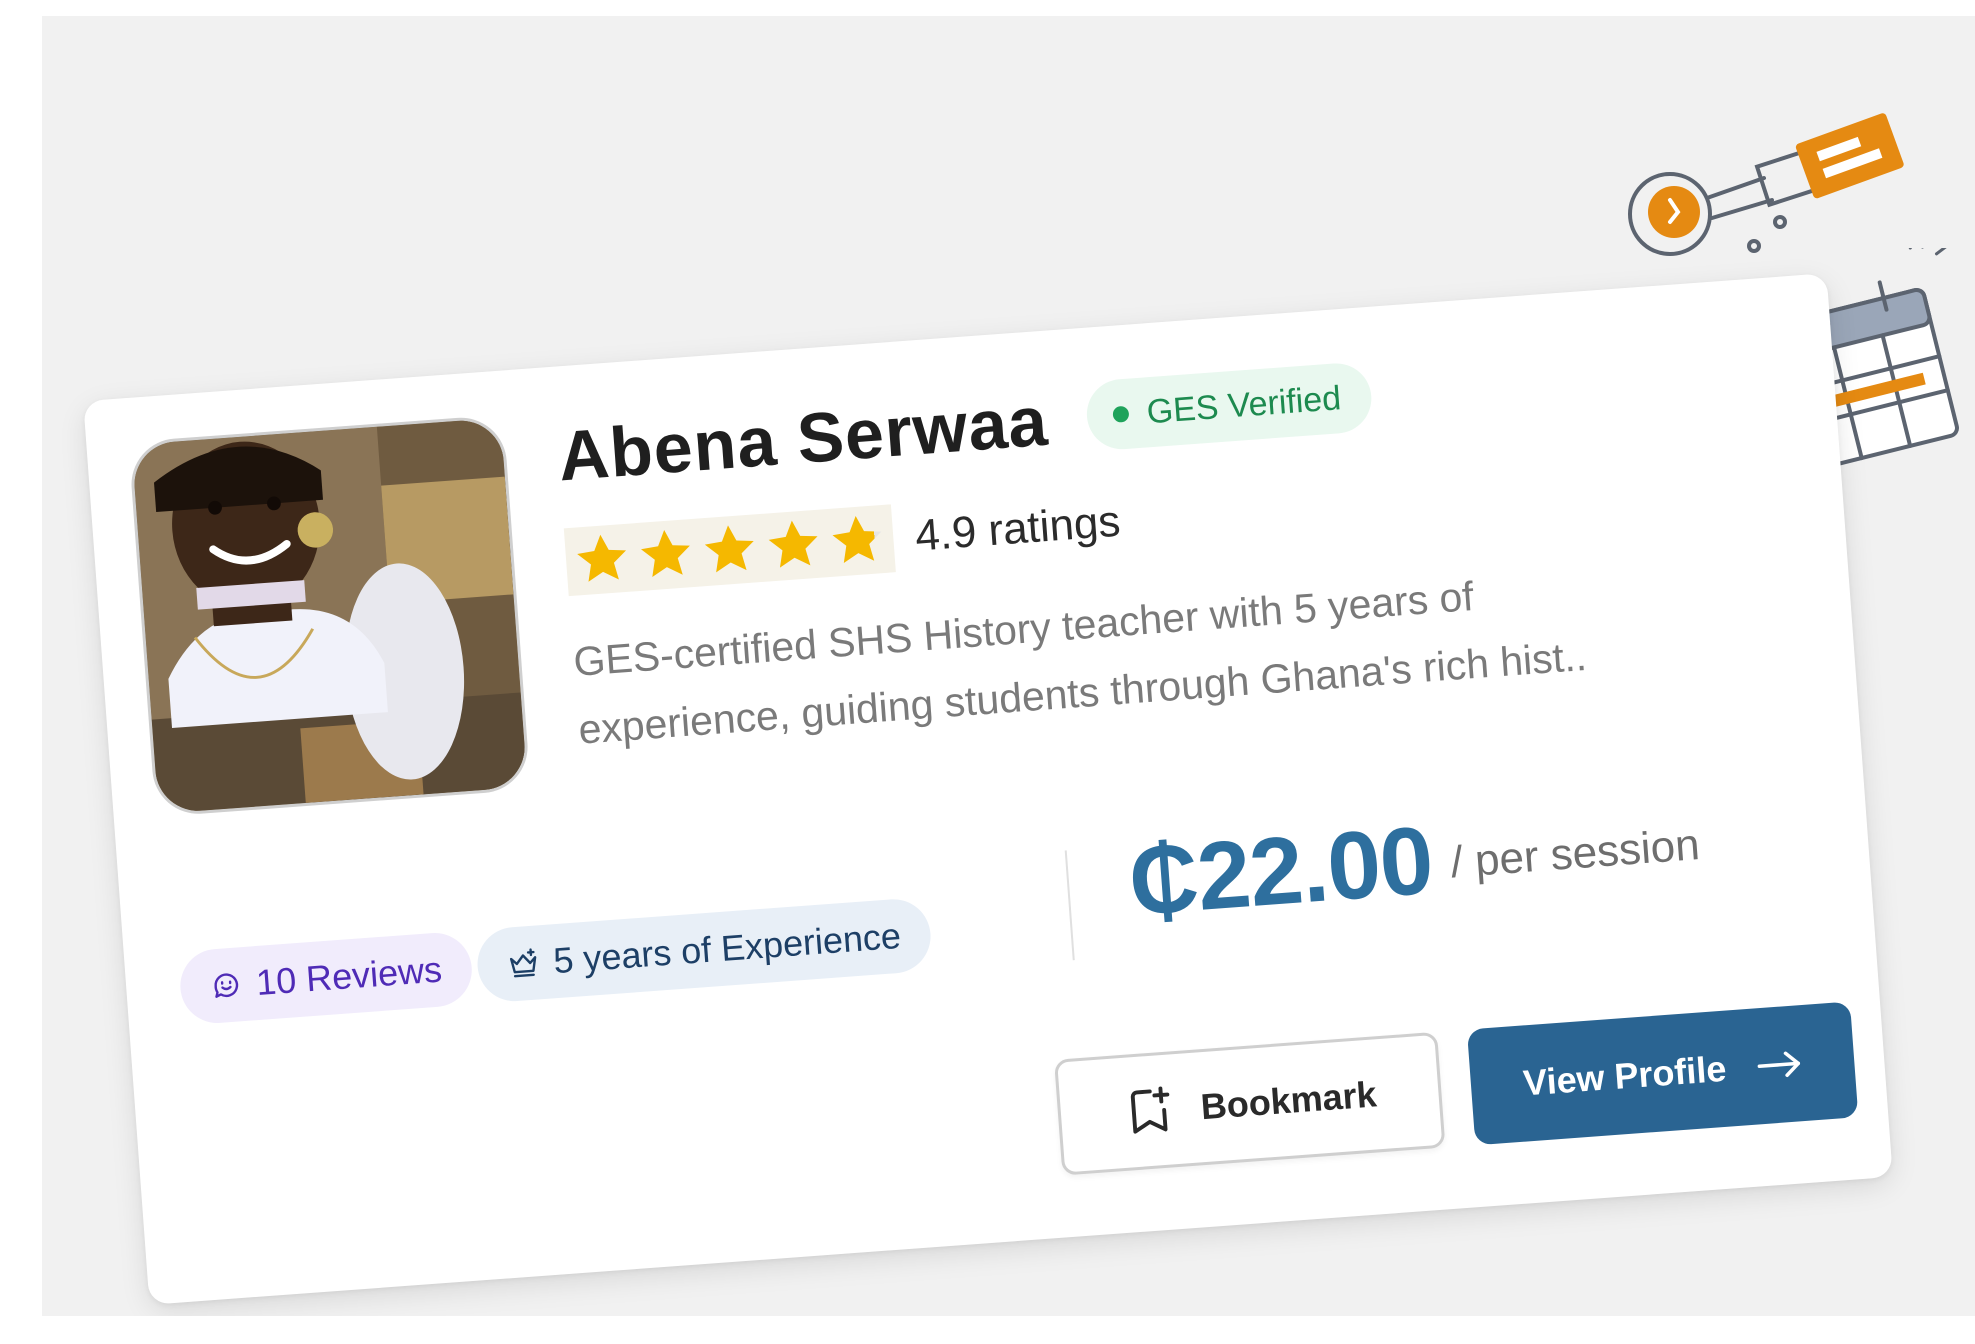 The image size is (1975, 1344). Describe the element at coordinates (1069, 905) in the screenshot. I see `vertical-divider` at that location.